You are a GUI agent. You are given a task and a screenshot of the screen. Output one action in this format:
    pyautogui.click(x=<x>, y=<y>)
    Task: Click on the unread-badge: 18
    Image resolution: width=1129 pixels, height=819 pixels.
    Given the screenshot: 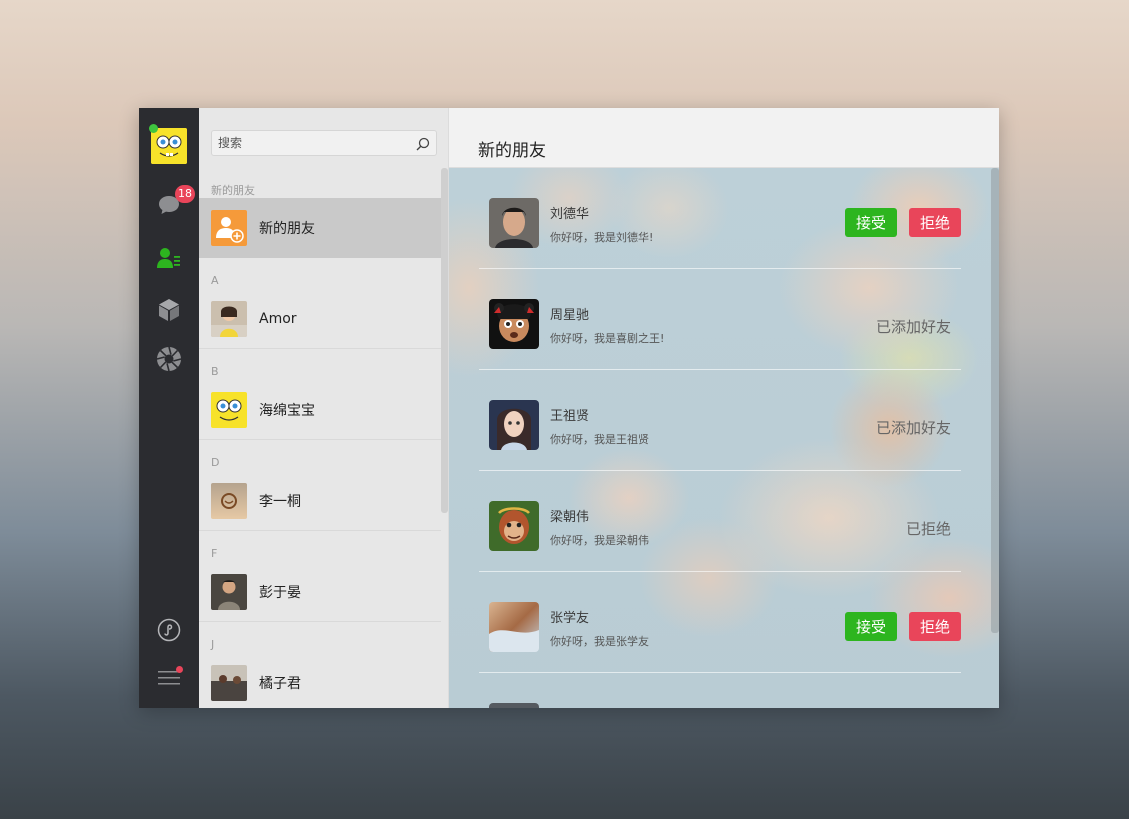 What is the action you would take?
    pyautogui.click(x=185, y=194)
    